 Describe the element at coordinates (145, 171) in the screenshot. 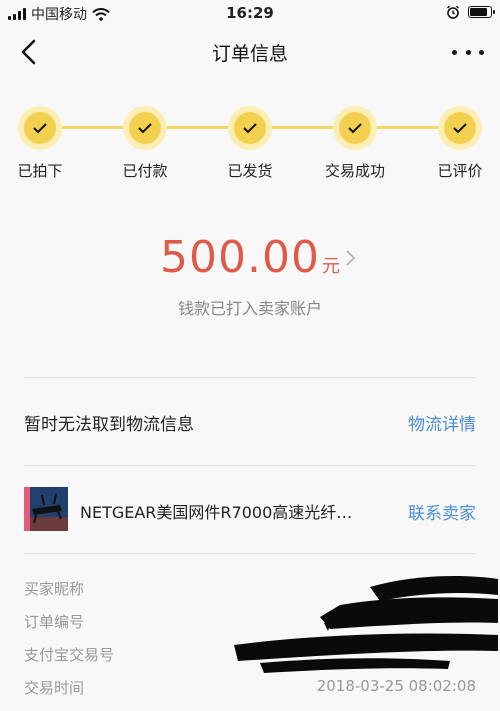

I see `step-label: 已付款` at that location.